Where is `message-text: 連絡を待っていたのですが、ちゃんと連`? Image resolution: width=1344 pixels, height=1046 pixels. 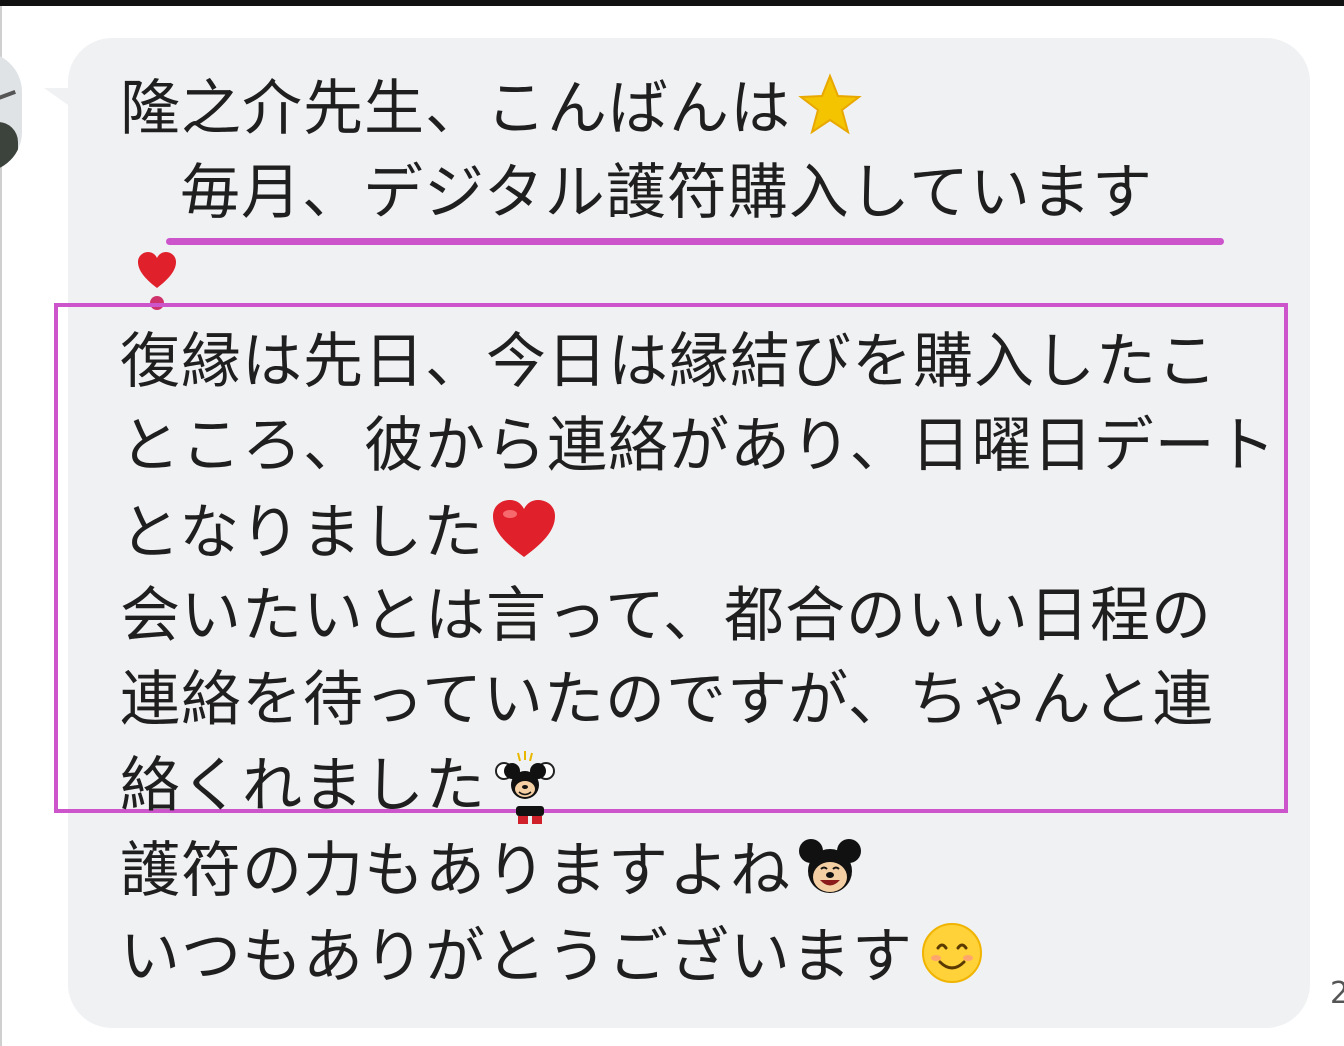 message-text: 連絡を待っていたのですが、ちゃんと連 is located at coordinates (667, 700).